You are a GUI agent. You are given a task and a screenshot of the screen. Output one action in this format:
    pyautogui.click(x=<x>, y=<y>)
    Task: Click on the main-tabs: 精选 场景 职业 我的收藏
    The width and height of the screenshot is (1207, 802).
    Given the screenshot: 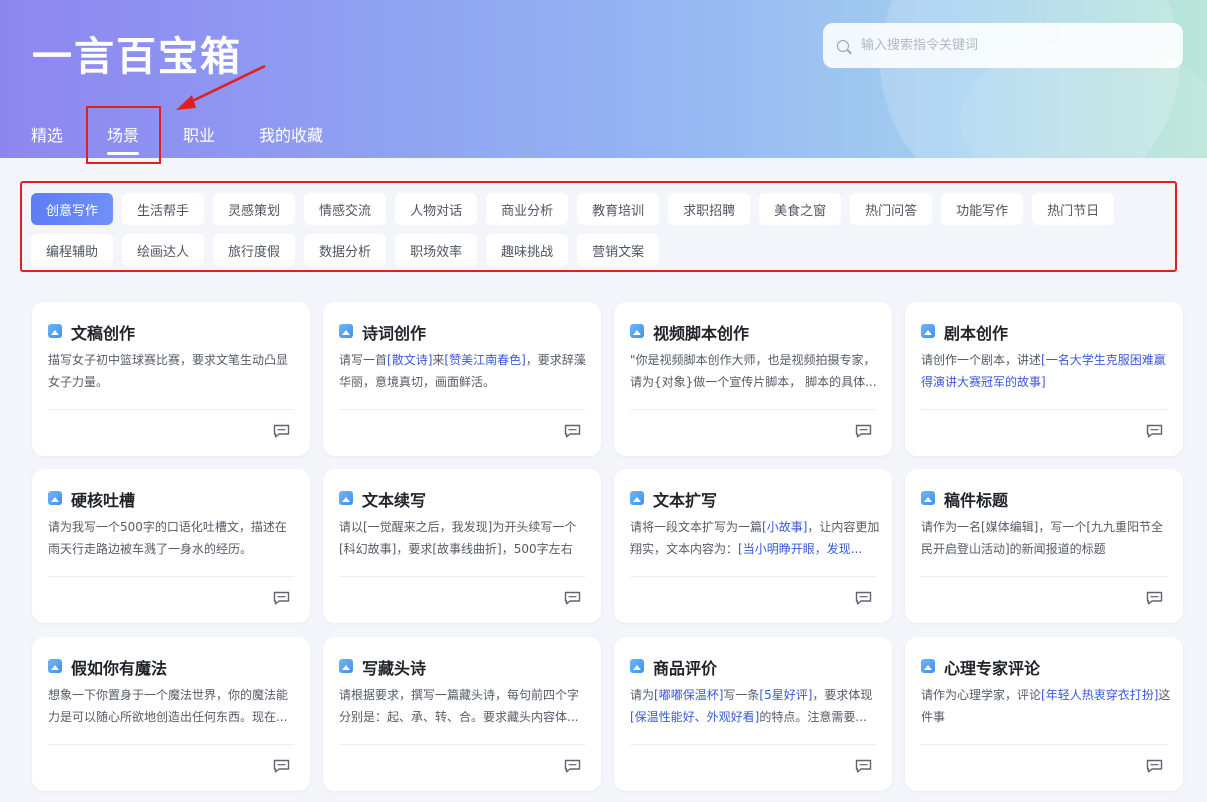 What is the action you would take?
    pyautogui.click(x=199, y=138)
    